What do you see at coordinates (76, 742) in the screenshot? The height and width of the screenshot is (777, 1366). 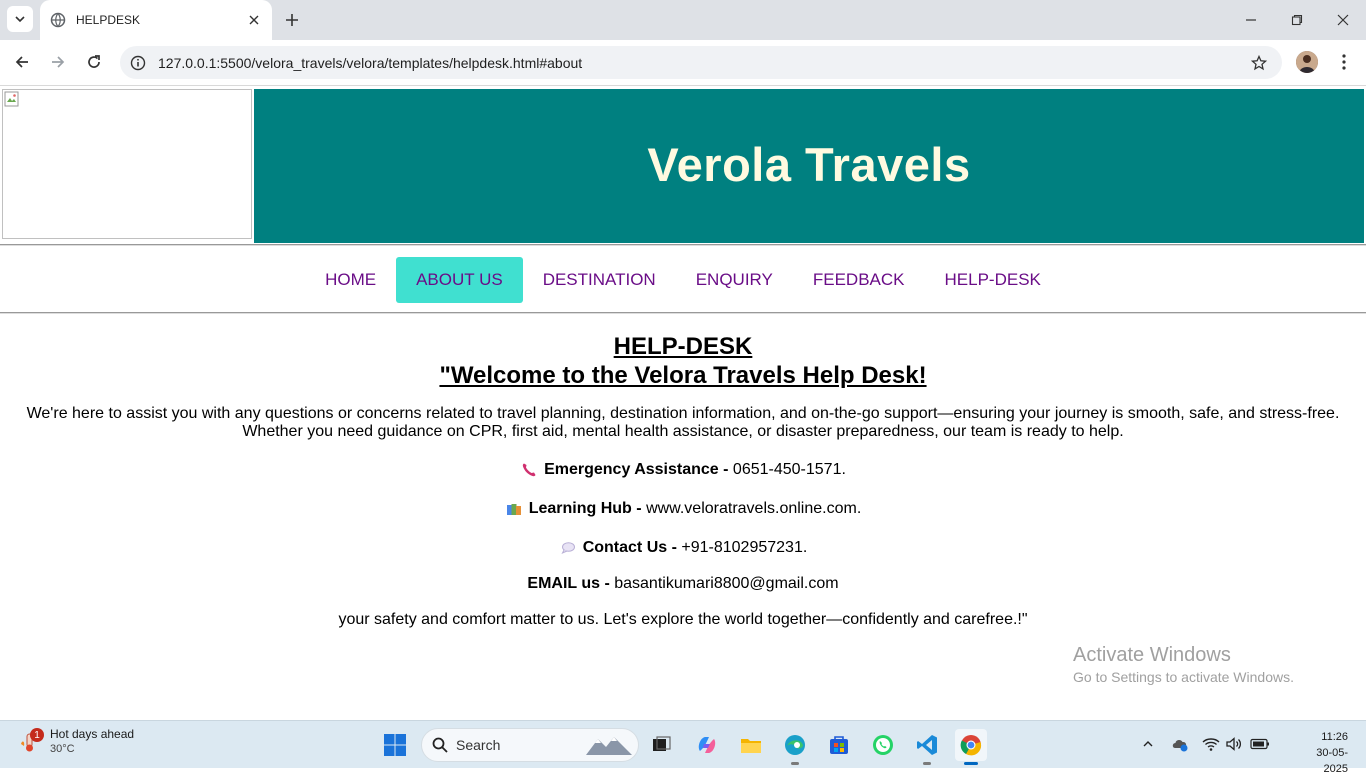 I see `weather-widget: 1 Hot days ahead 30°C` at bounding box center [76, 742].